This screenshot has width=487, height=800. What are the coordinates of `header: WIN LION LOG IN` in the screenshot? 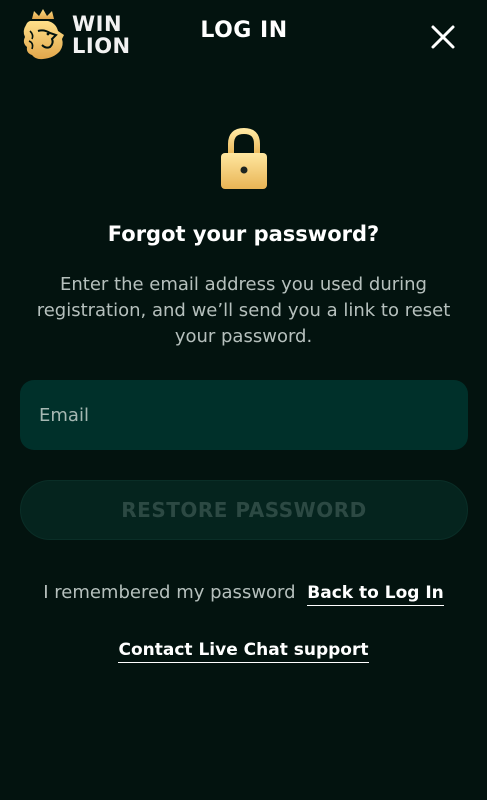 It's located at (243, 36).